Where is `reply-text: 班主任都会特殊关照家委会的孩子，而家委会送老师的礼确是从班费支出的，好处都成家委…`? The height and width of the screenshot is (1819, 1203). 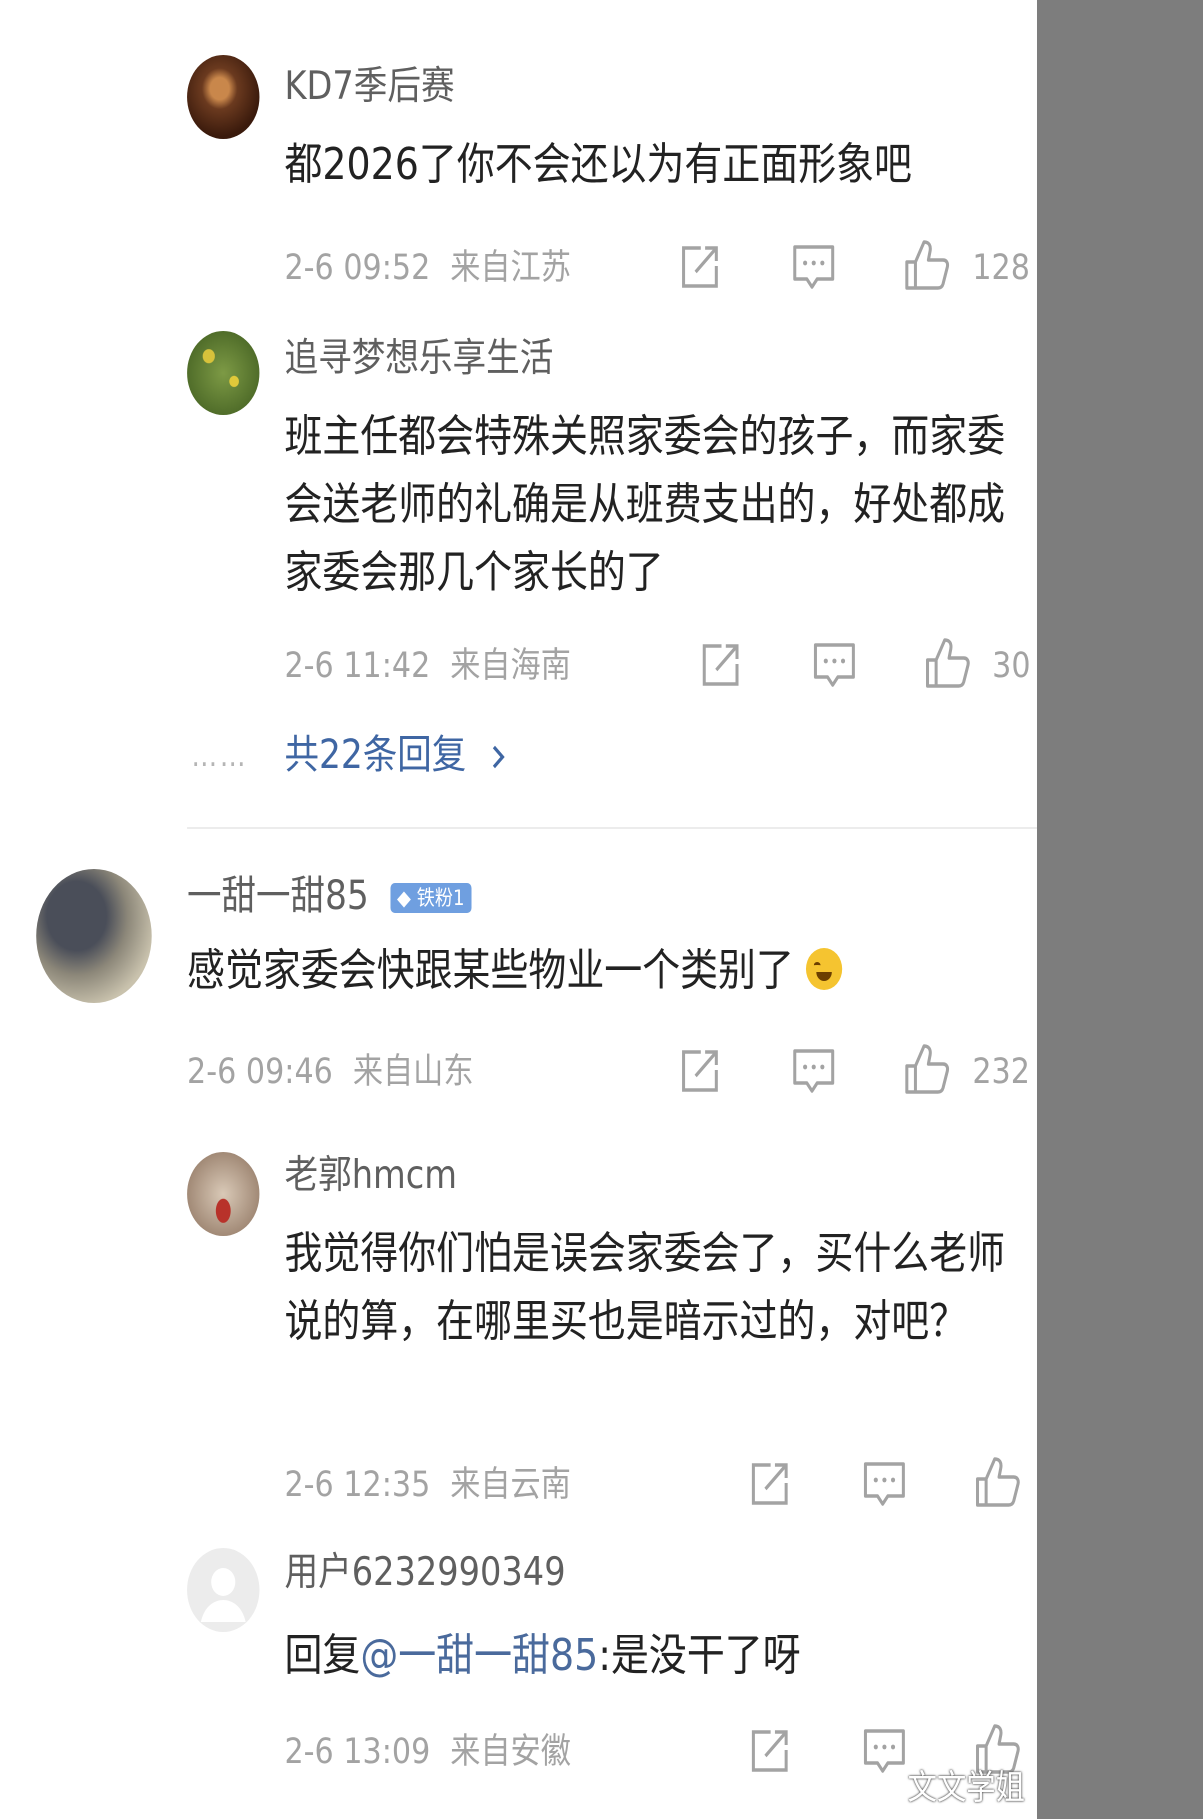
reply-text: 班主任都会特殊关照家委会的孩子，而家委会送老师的礼确是从班费支出的，好处都成家委… is located at coordinates (645, 504).